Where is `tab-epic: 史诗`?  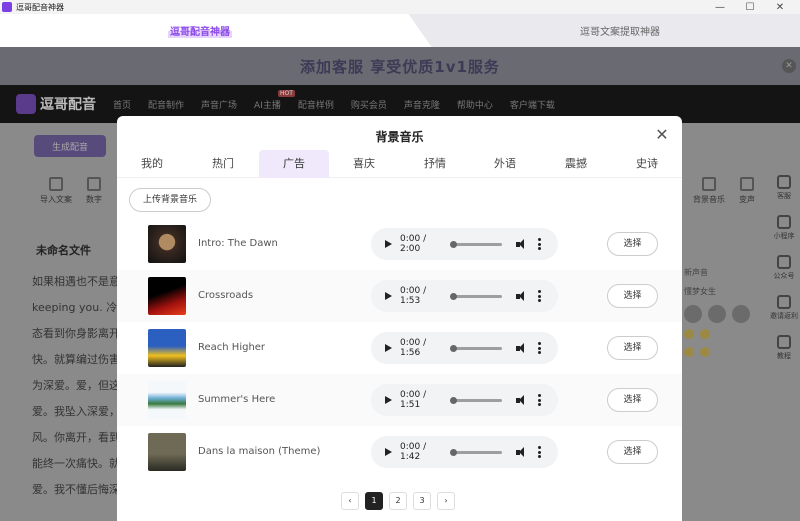 tab-epic: 史诗 is located at coordinates (647, 164).